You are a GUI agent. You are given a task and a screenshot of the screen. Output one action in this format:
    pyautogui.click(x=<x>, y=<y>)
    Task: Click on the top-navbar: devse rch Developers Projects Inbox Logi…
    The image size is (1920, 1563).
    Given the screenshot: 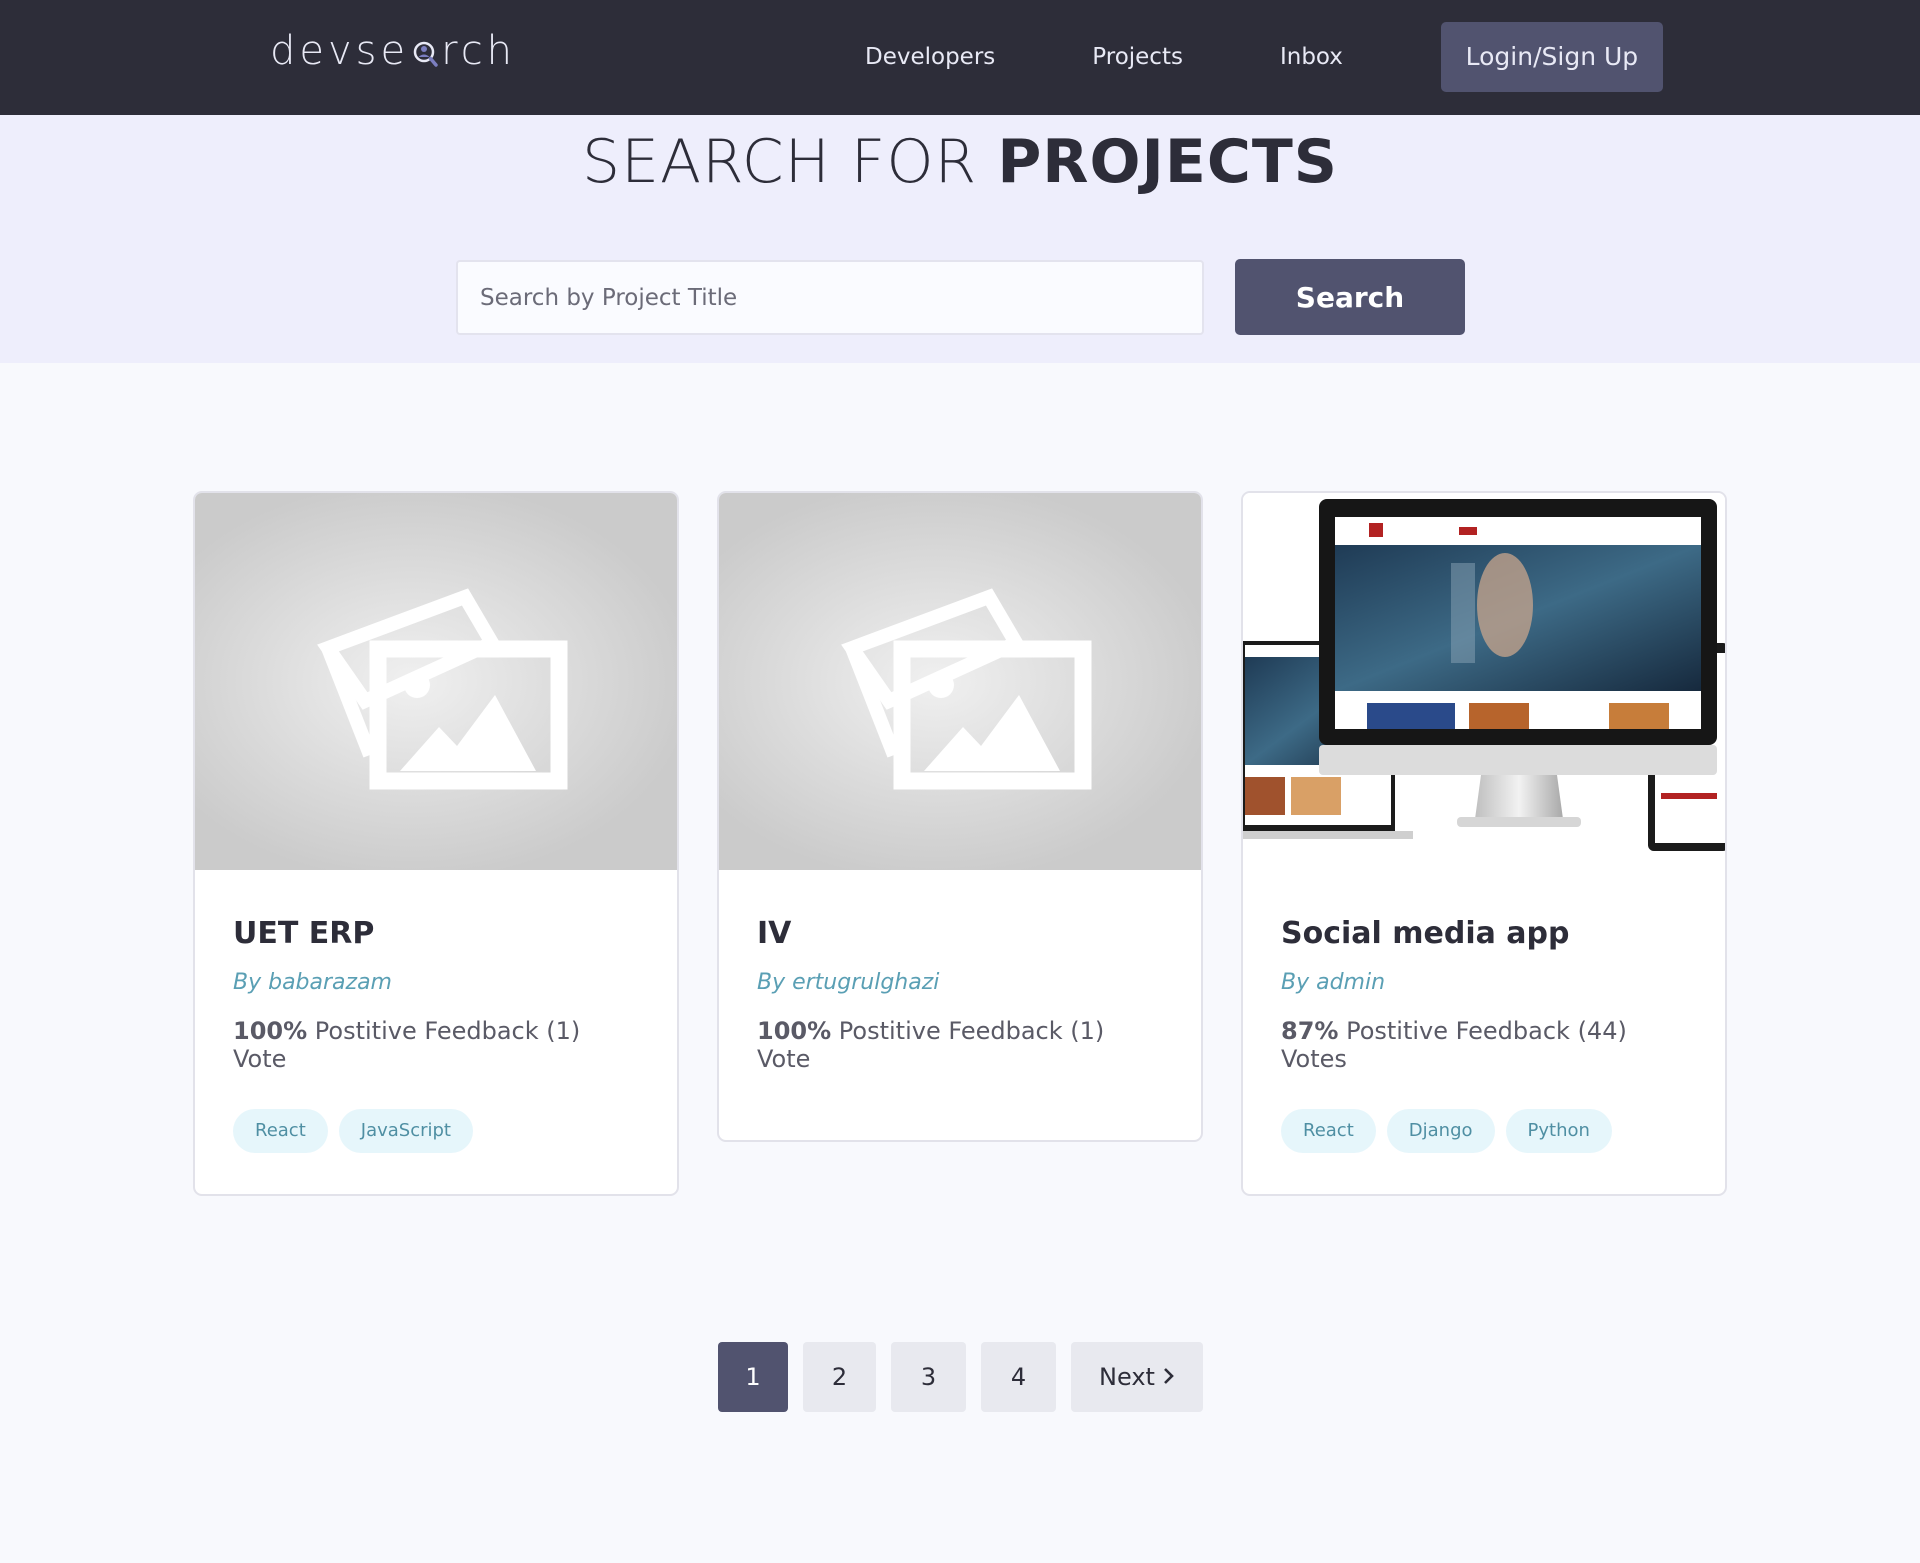 What is the action you would take?
    pyautogui.click(x=960, y=57)
    